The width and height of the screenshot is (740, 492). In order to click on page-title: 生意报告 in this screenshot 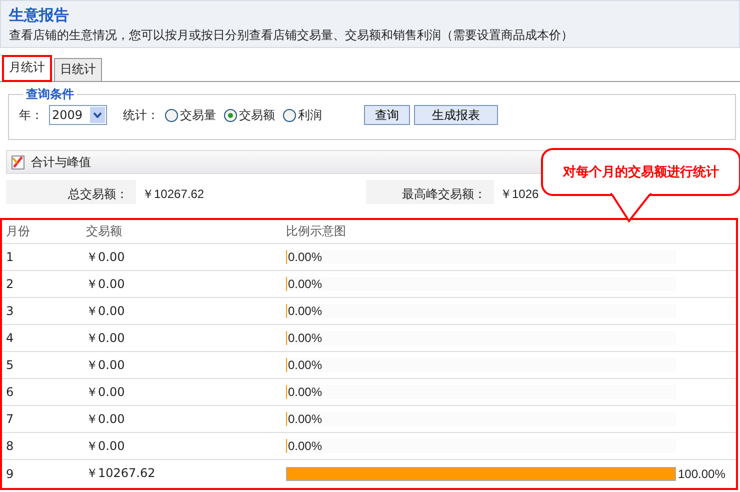, I will do `click(39, 15)`.